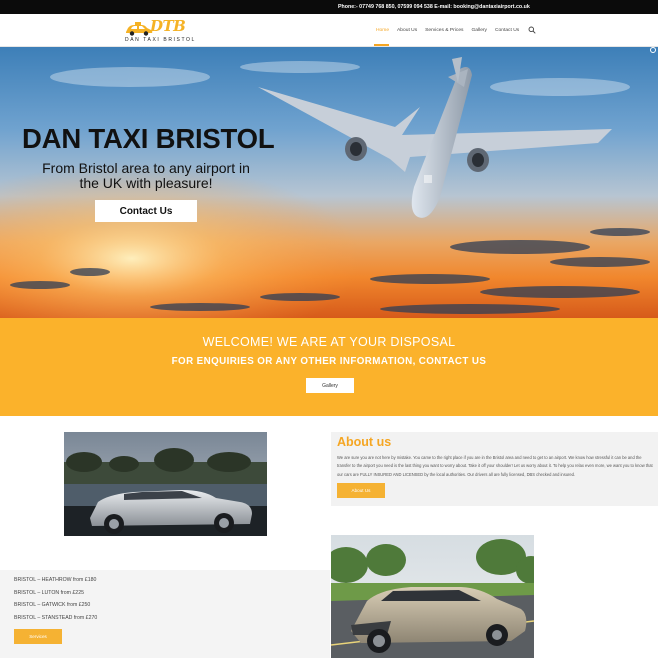  Describe the element at coordinates (330, 385) in the screenshot. I see `gallery-button: Gallery` at that location.